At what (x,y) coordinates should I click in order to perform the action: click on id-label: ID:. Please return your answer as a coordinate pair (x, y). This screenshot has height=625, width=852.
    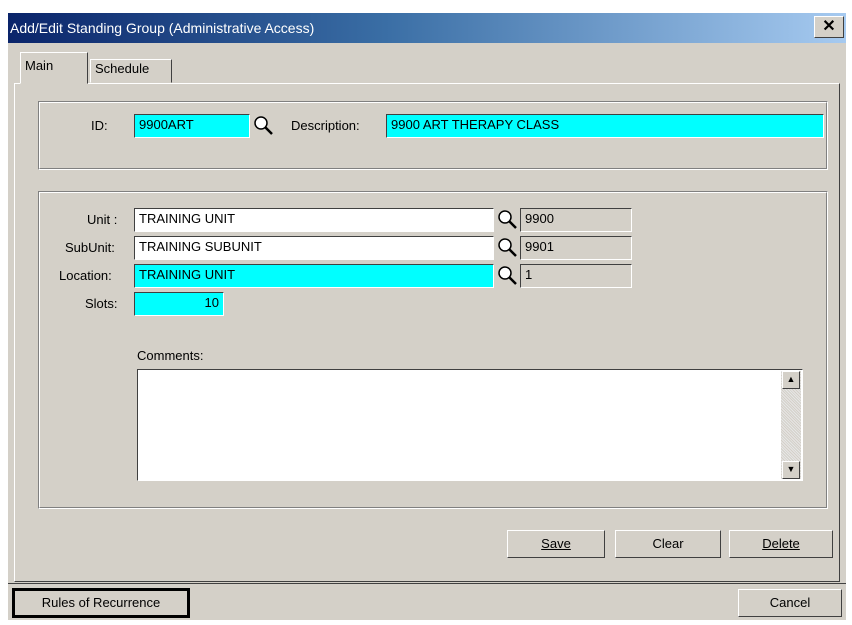
    Looking at the image, I should click on (99, 125).